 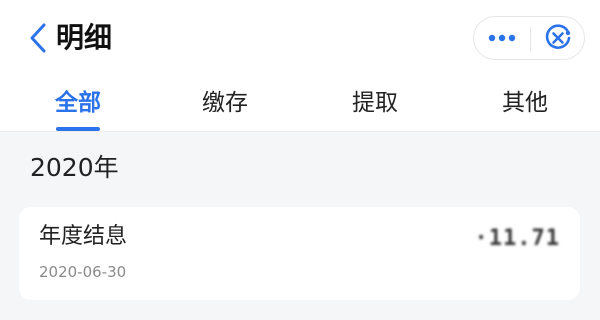 I want to click on more-dots-icon, so click(x=502, y=38).